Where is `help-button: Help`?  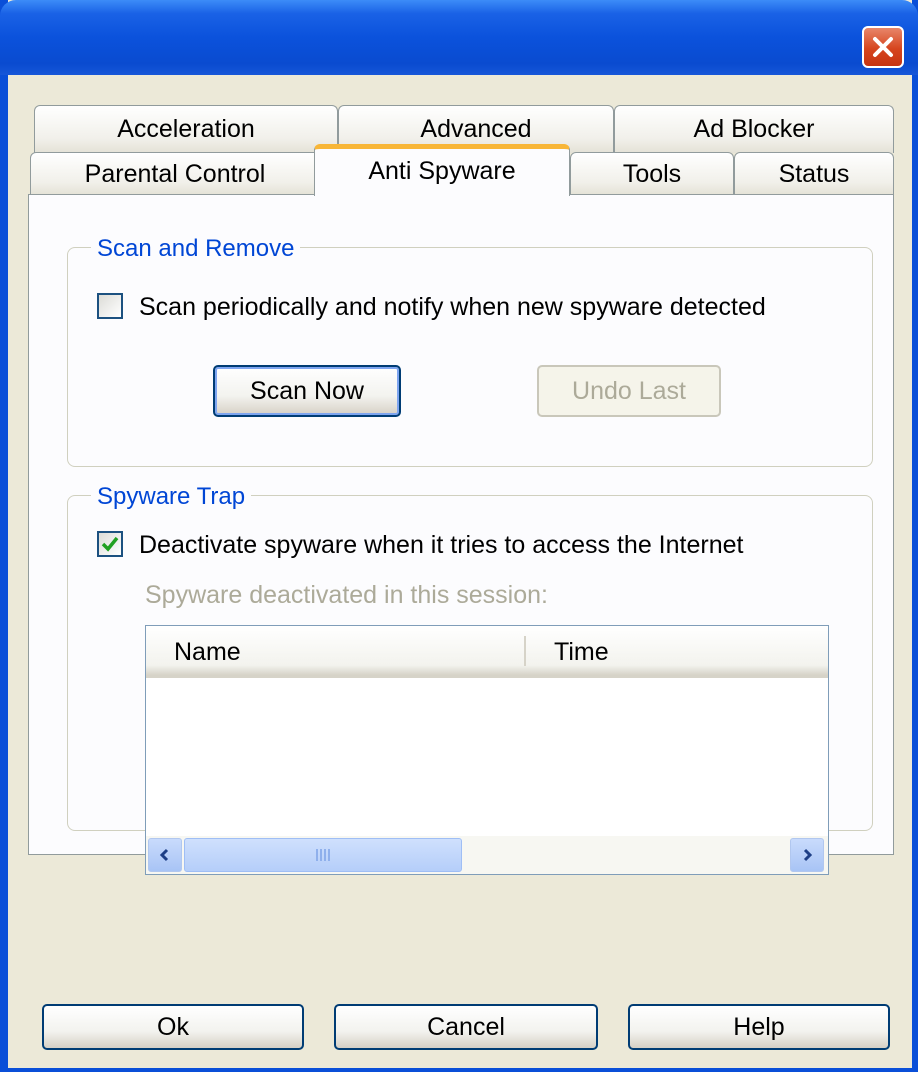
help-button: Help is located at coordinates (759, 1027).